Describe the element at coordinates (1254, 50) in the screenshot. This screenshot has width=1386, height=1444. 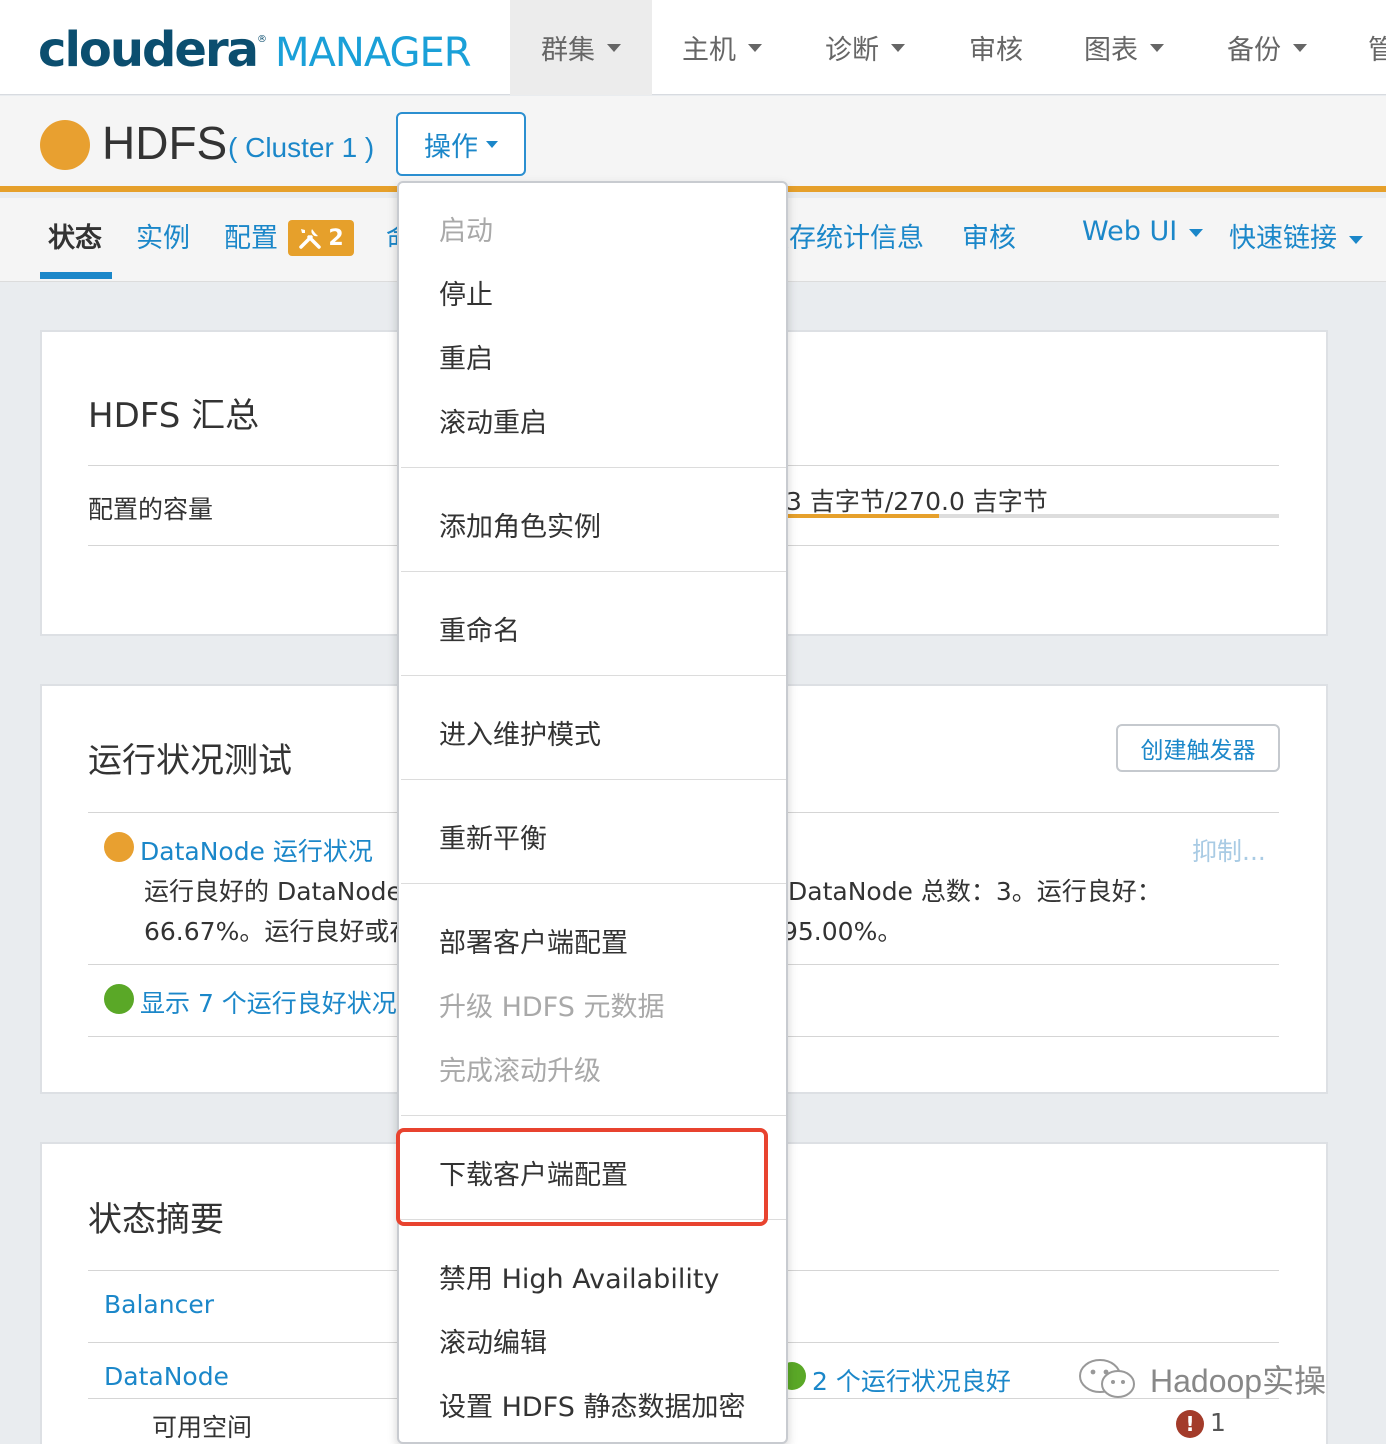
I see `nav-backup-label: 备份` at that location.